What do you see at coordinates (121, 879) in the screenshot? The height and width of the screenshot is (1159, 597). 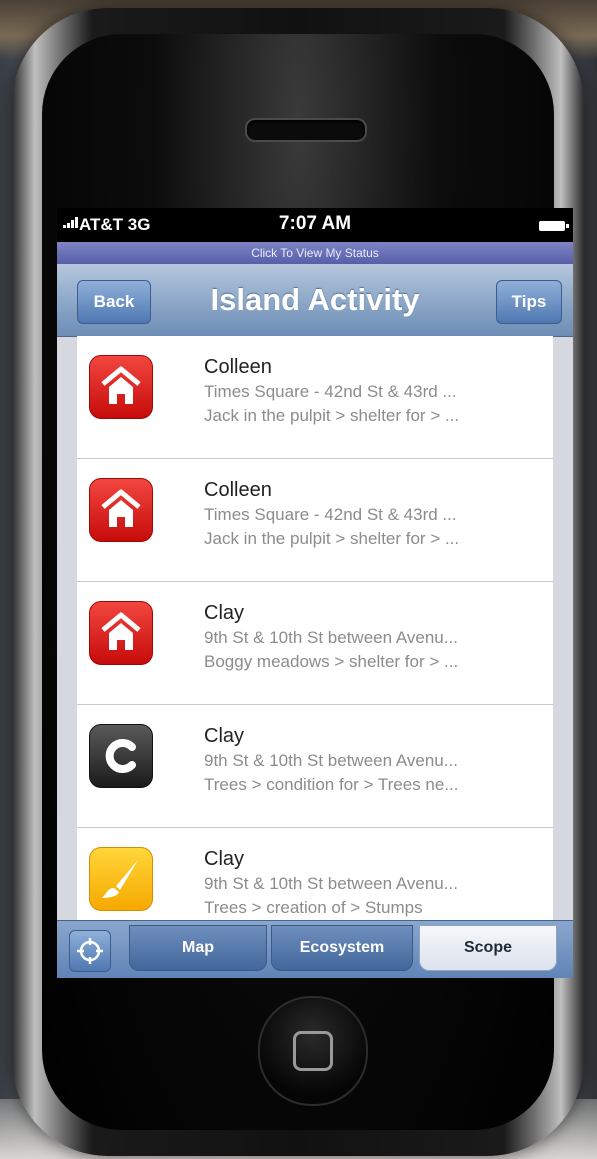 I see `paintbrush-icon` at bounding box center [121, 879].